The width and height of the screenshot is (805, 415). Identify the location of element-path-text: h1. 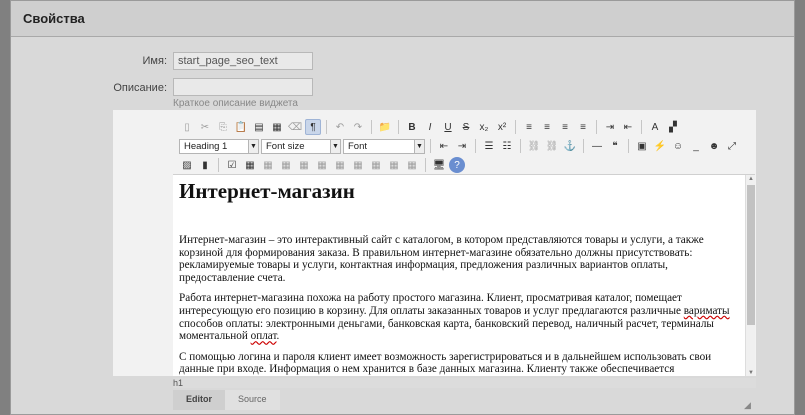
(178, 383).